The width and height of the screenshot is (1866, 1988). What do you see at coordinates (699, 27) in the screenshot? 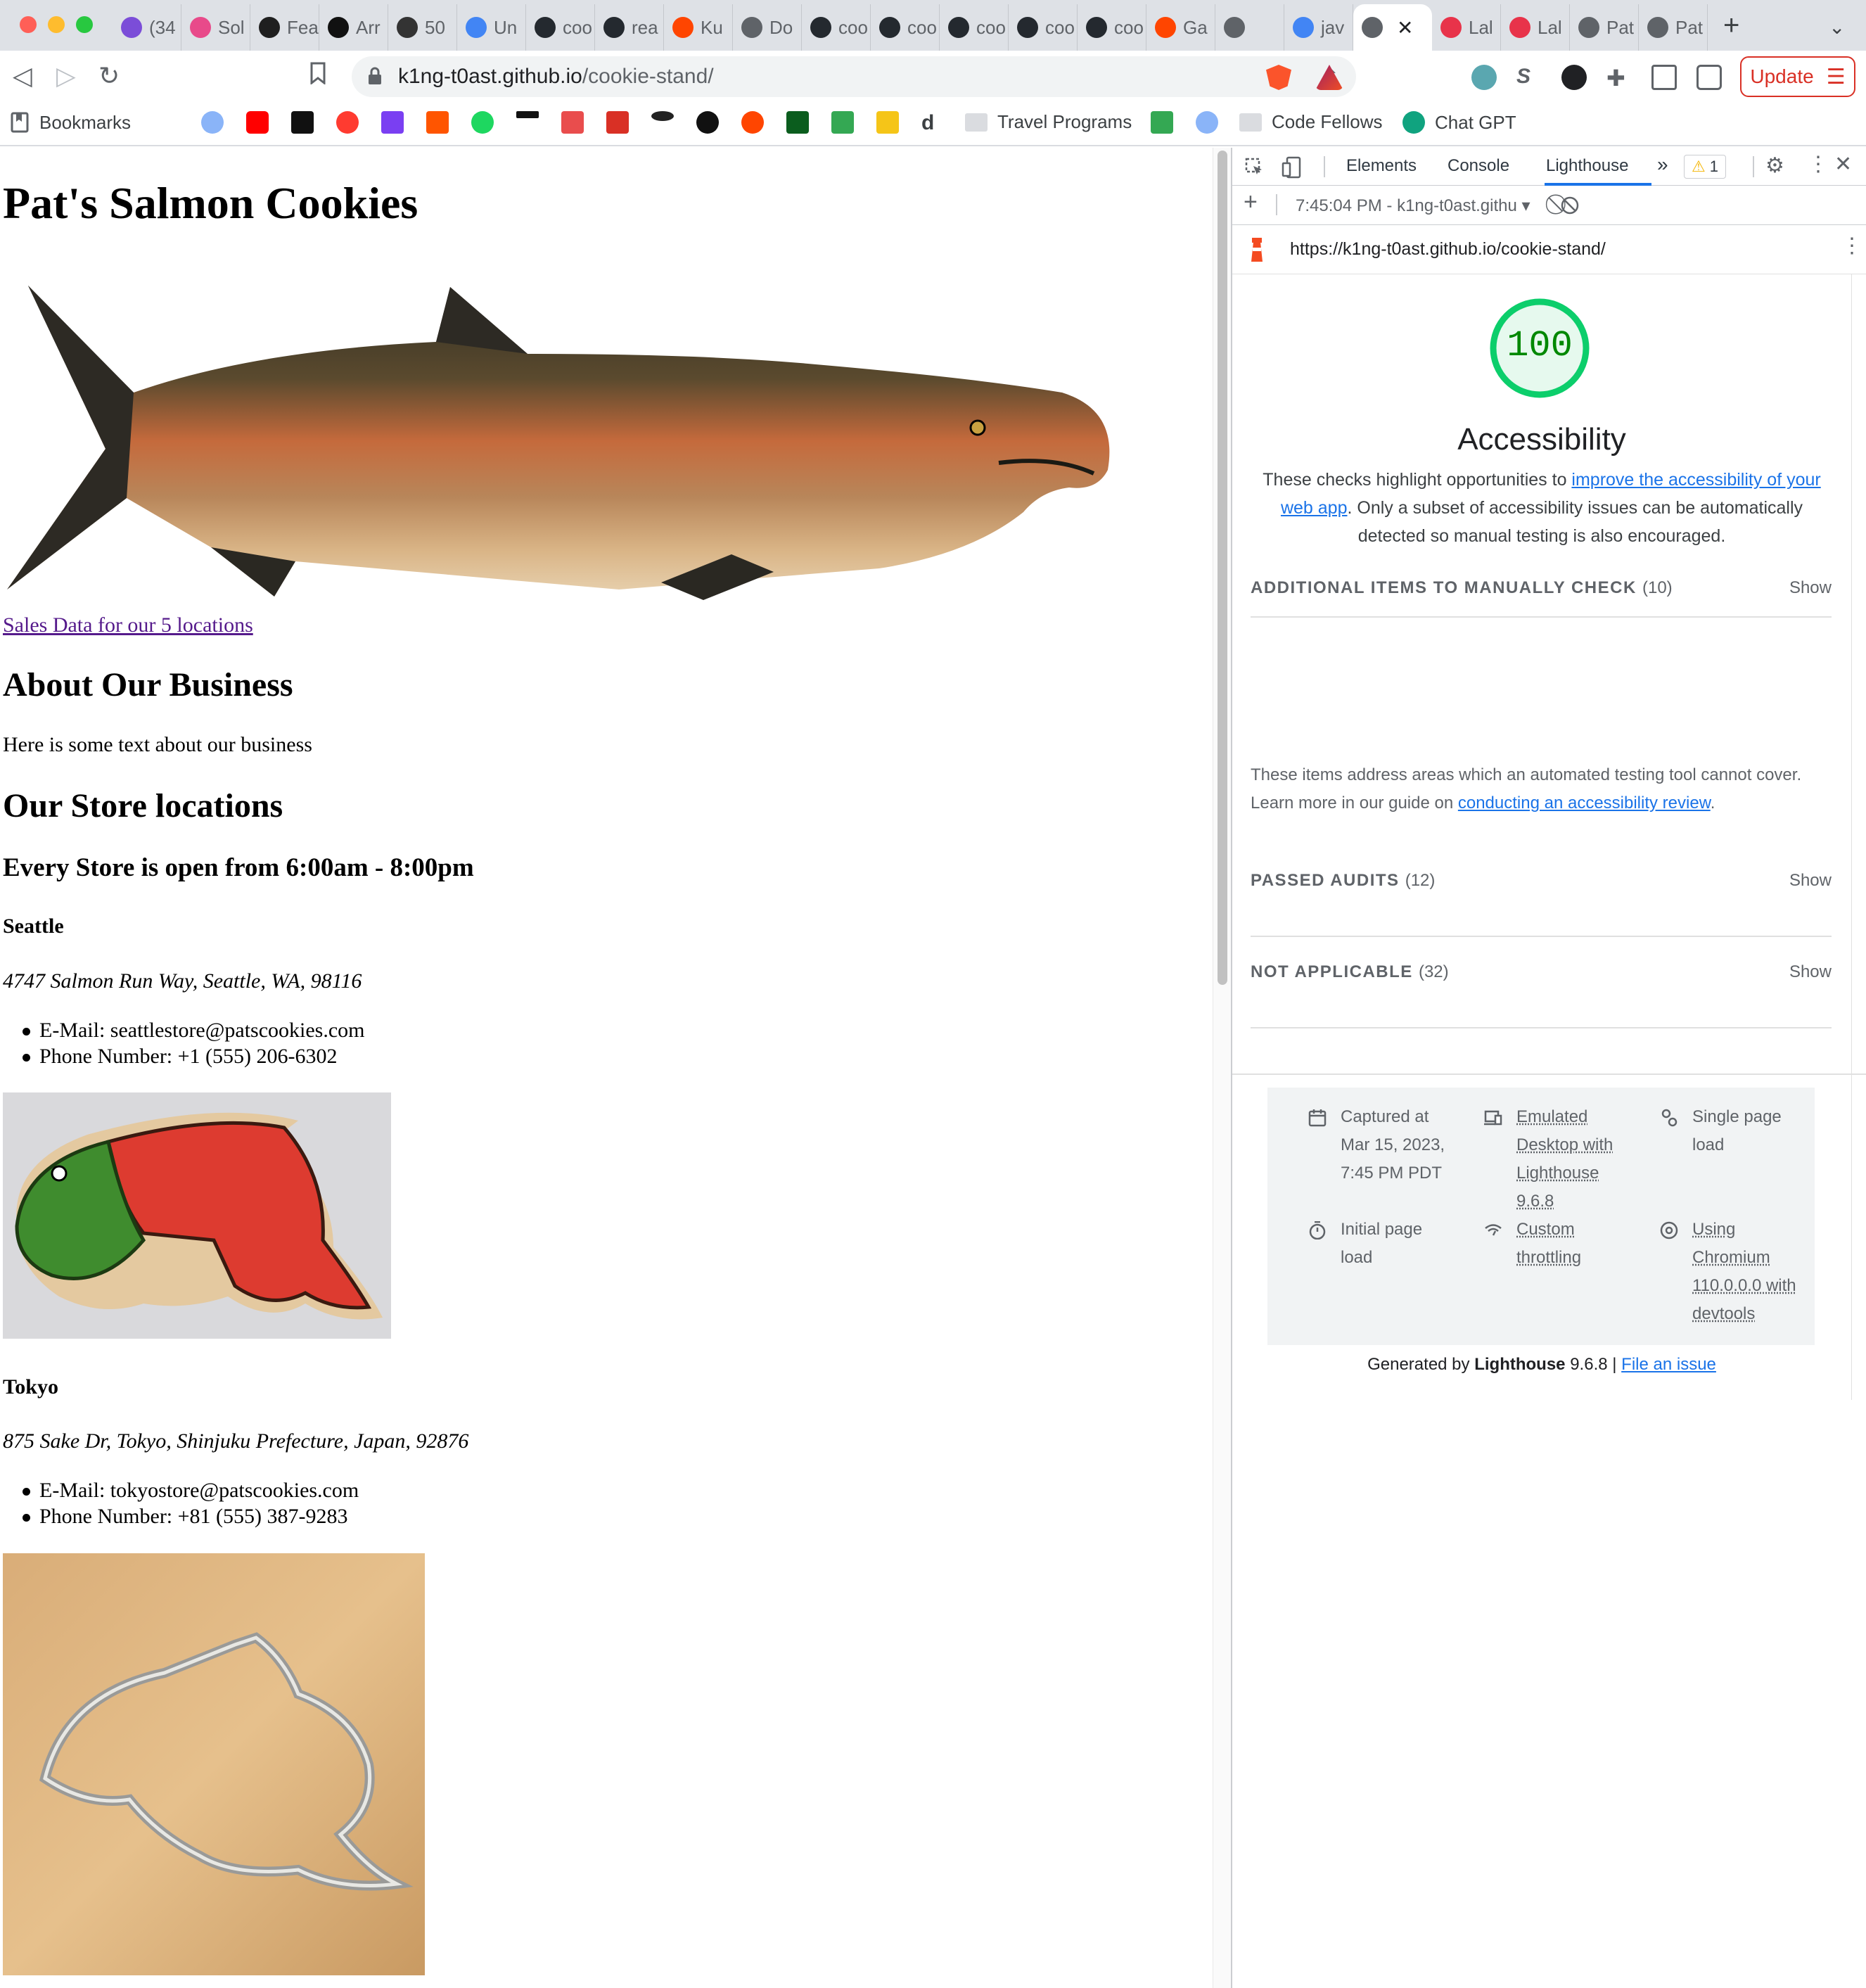
I see `browser-tab: Ku` at bounding box center [699, 27].